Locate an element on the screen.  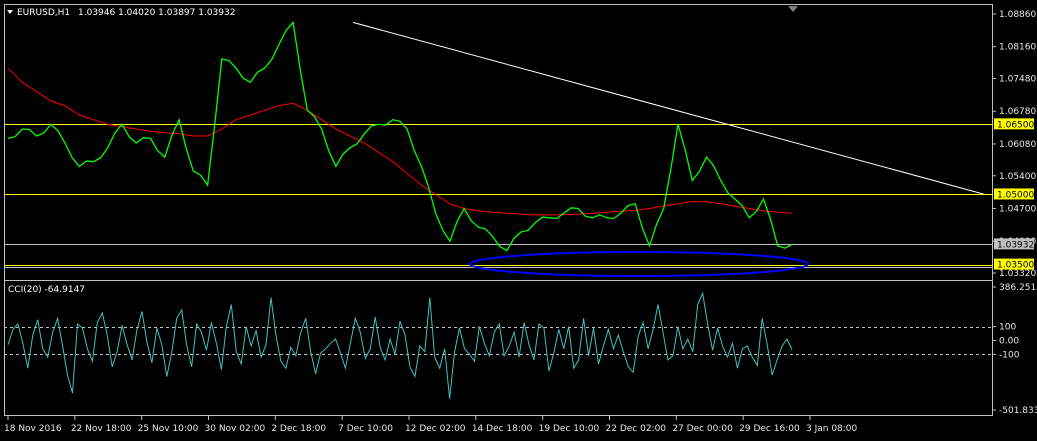
chart-ohlc: 1.03946 1.04020 1.03897 1.03932 is located at coordinates (156, 13).